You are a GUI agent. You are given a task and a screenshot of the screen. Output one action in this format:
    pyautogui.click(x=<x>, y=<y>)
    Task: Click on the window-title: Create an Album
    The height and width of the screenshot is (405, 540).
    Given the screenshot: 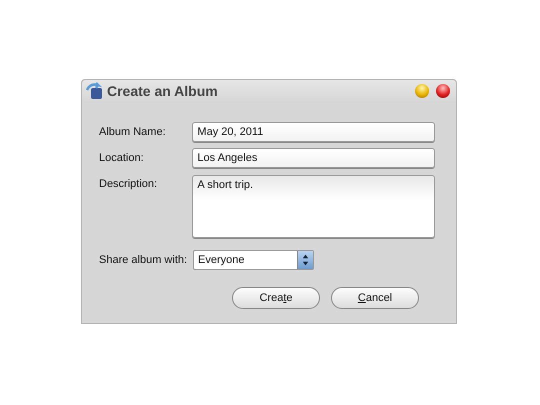 What is the action you would take?
    pyautogui.click(x=162, y=91)
    